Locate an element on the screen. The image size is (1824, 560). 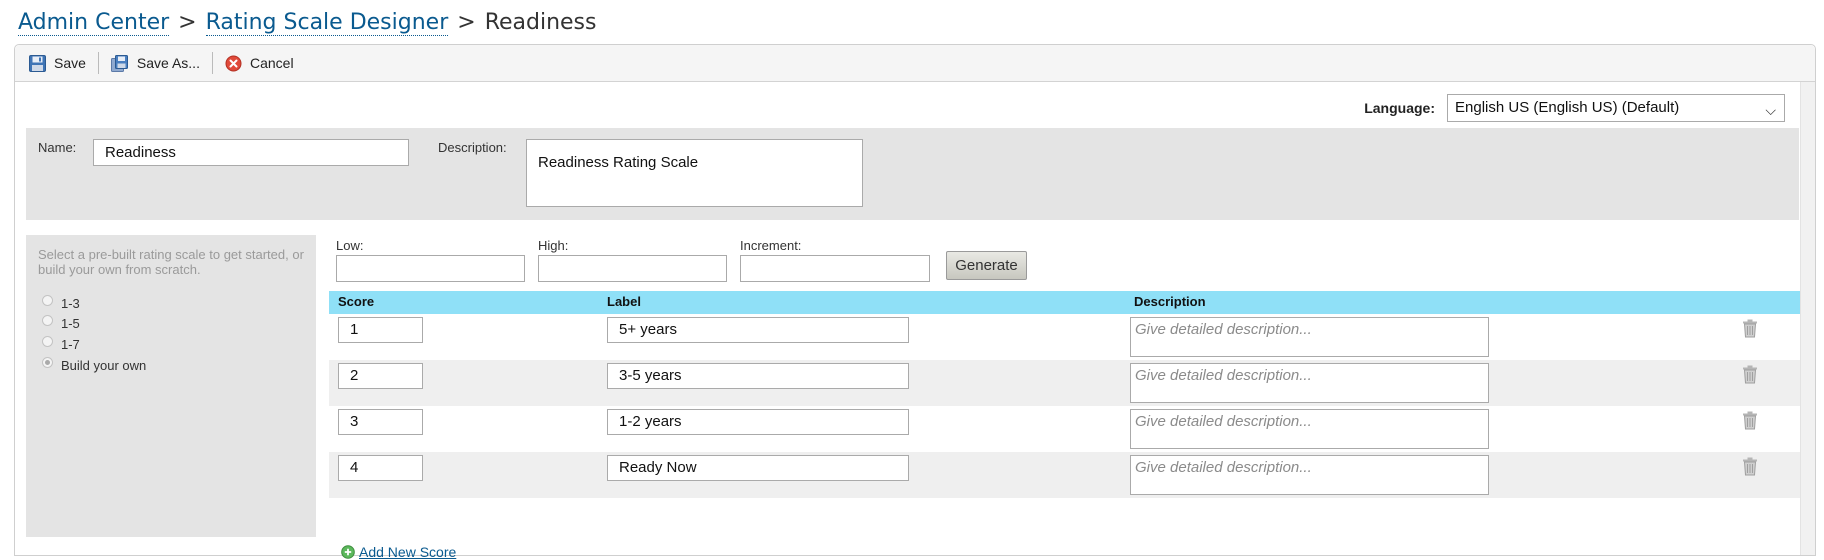
name-input: Readiness is located at coordinates (251, 152).